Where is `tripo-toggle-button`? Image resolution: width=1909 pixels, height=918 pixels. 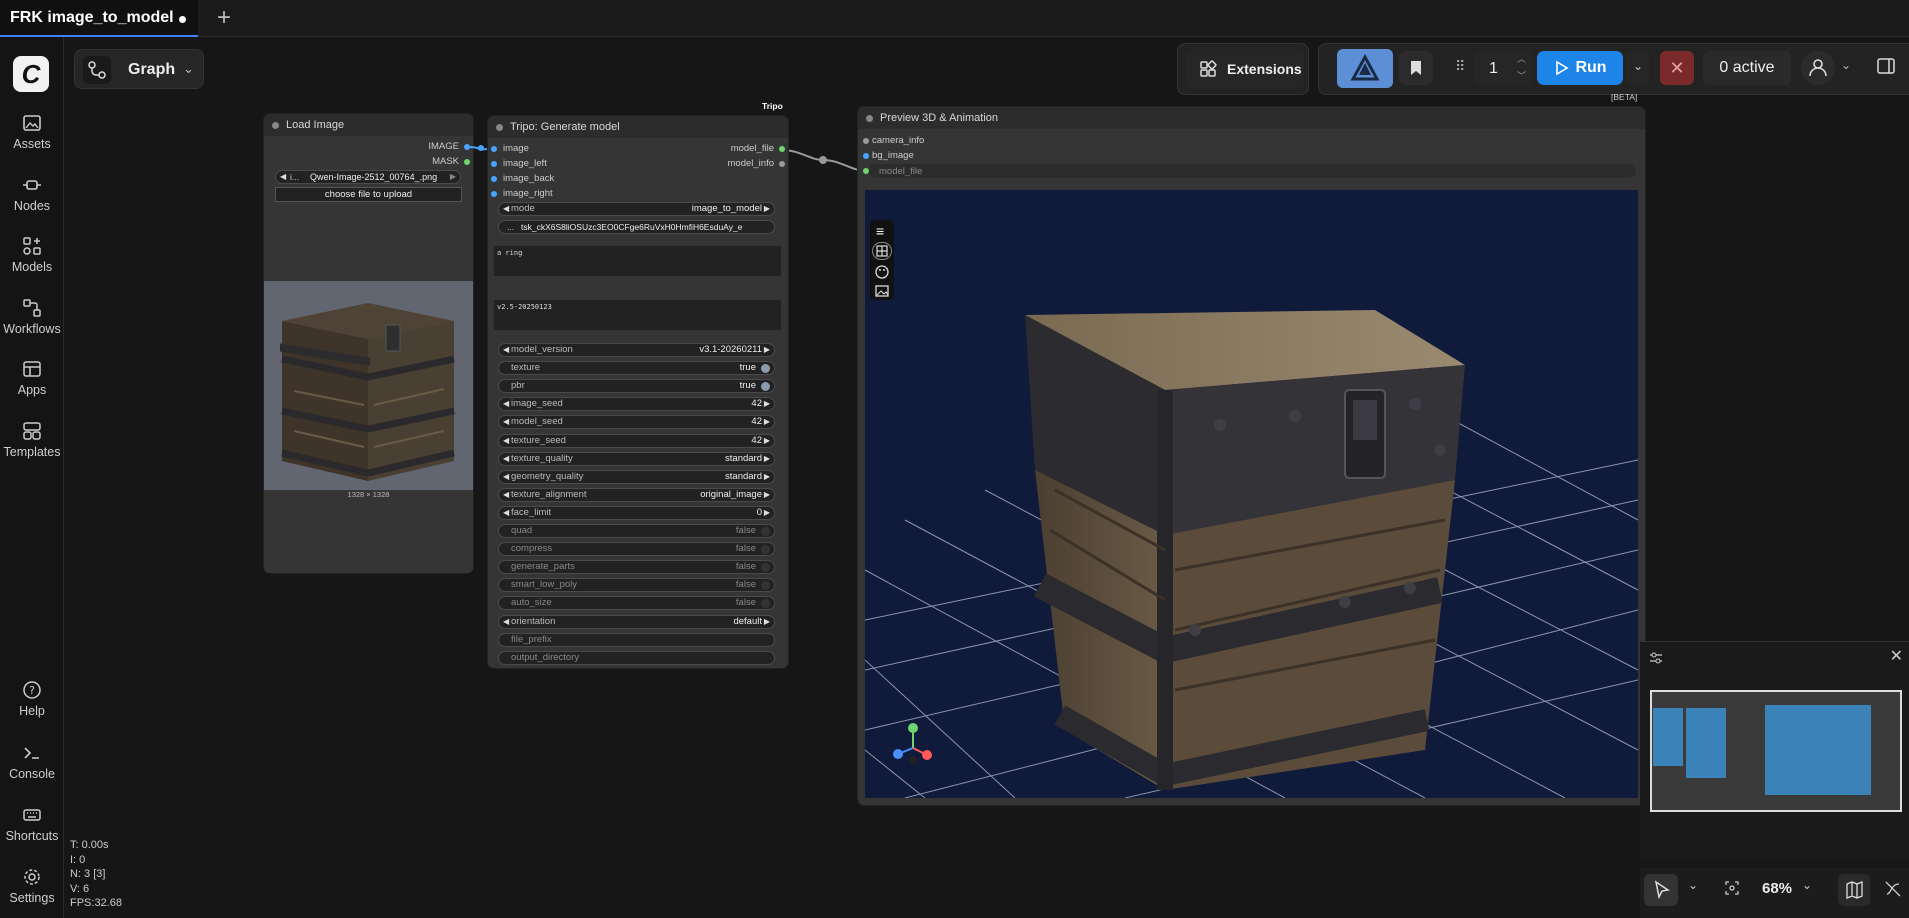 tripo-toggle-button is located at coordinates (1365, 68).